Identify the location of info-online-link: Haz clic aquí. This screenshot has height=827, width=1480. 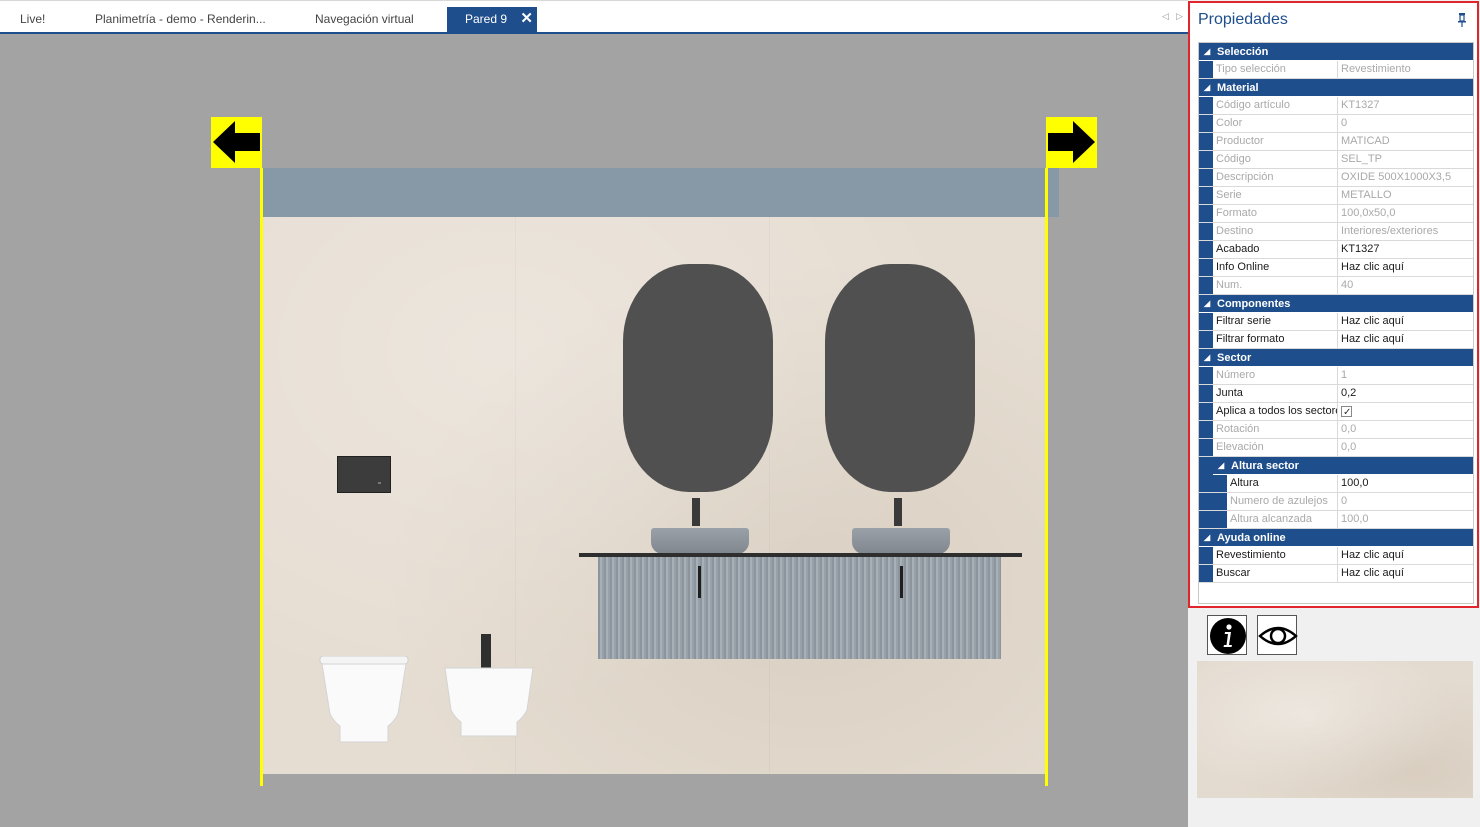
(1405, 267).